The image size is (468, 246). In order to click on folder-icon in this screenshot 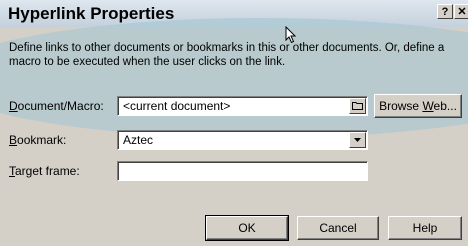, I will do `click(357, 106)`.